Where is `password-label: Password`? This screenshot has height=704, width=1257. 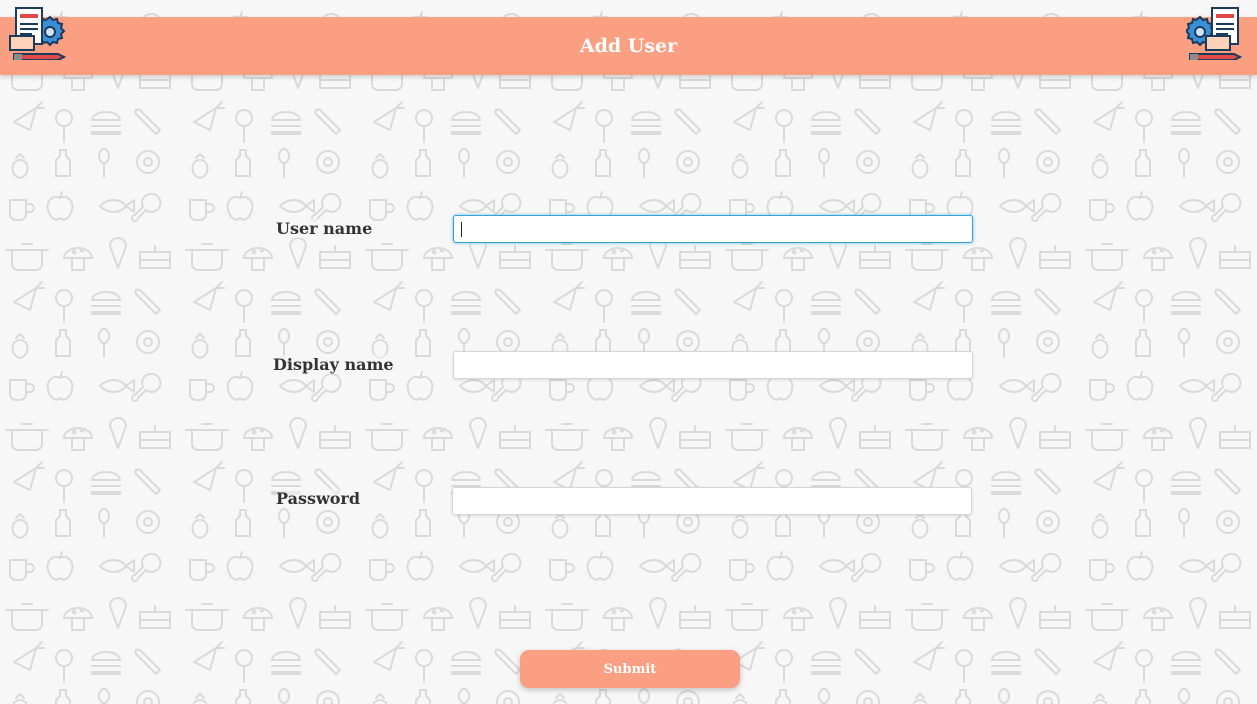 password-label: Password is located at coordinates (318, 498).